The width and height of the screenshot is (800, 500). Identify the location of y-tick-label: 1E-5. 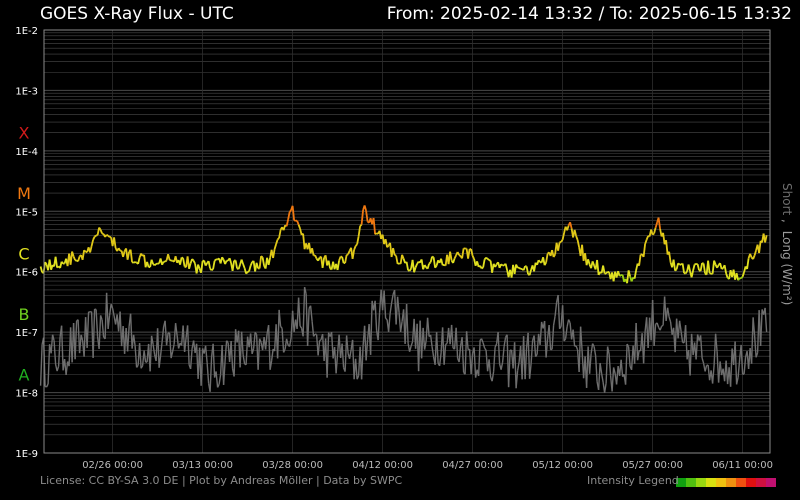
(26, 212).